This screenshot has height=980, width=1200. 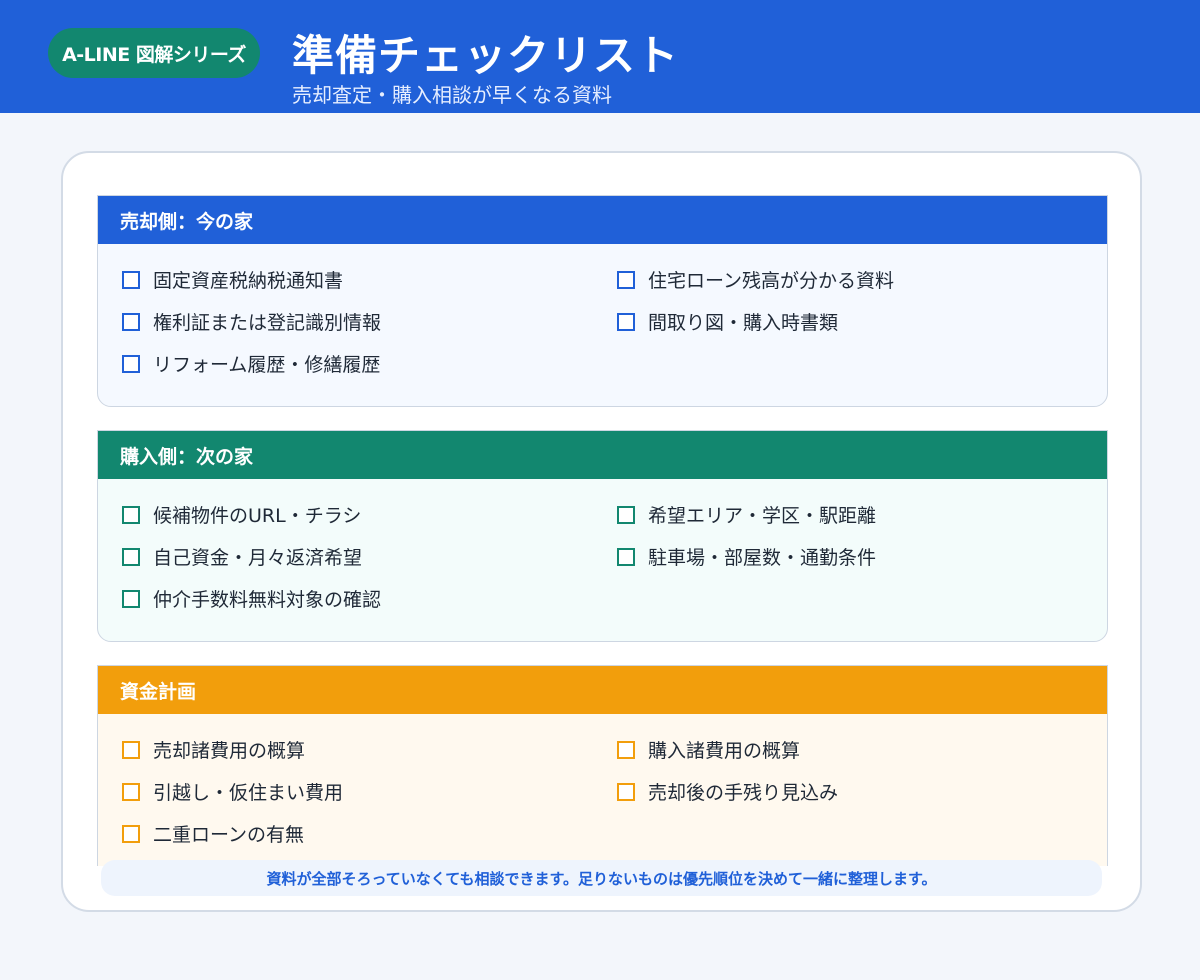 I want to click on item-label: 自己資金・月々返済希望, so click(x=258, y=558).